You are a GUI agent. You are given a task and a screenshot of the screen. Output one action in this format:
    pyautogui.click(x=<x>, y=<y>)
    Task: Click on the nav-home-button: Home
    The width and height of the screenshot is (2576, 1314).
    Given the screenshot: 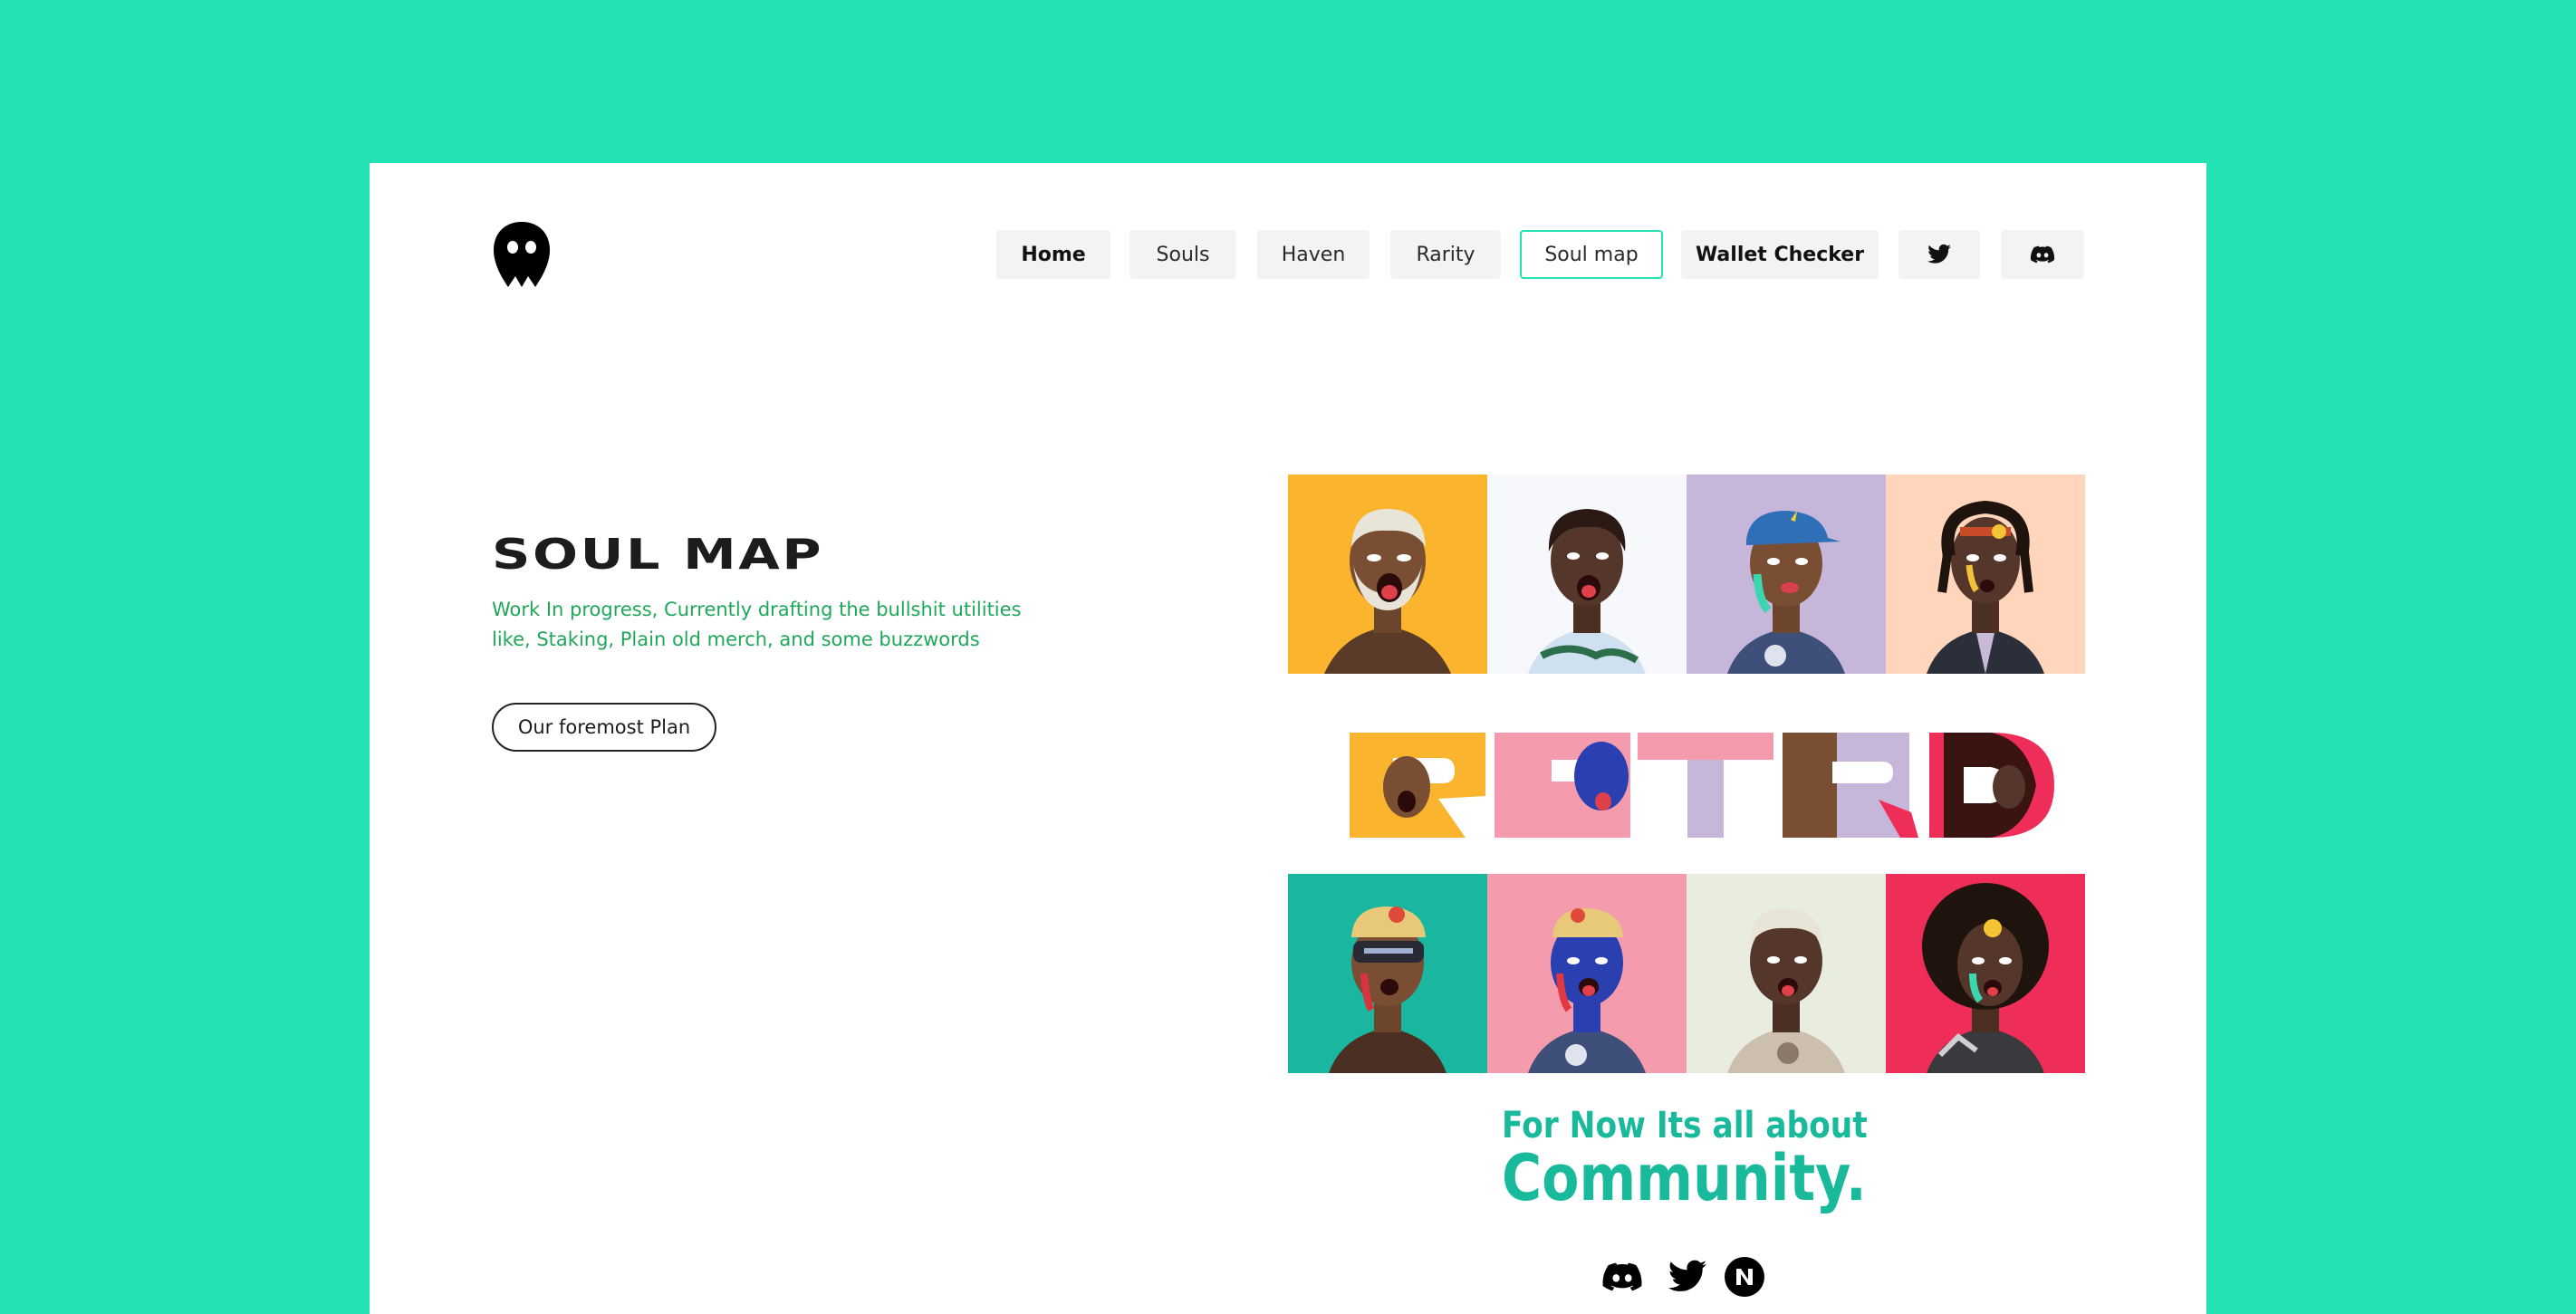 What is the action you would take?
    pyautogui.click(x=1053, y=254)
    